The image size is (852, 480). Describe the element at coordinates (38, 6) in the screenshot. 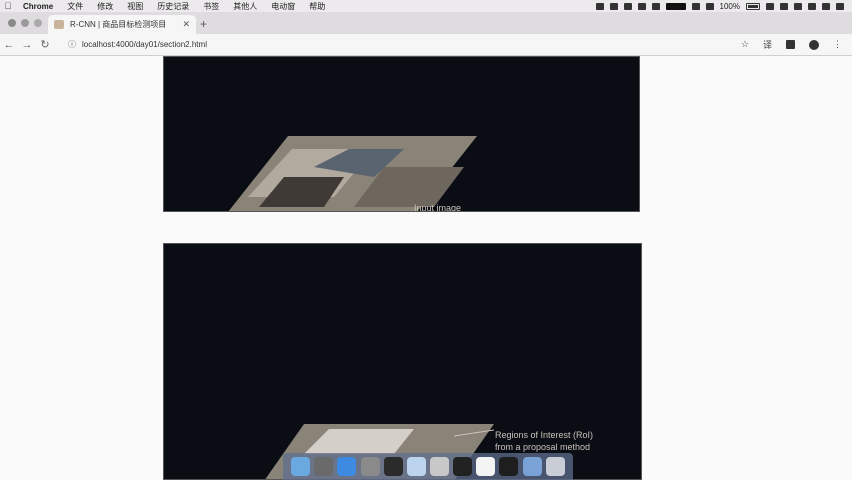

I see `menu-app-name: Chrome` at that location.